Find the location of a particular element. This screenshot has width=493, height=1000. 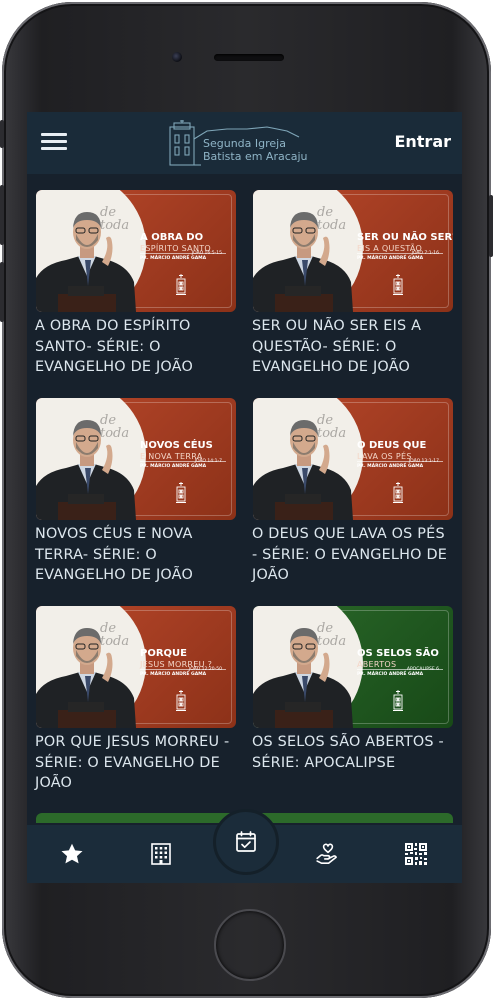

thumbnail-subtitle: ABERTOS is located at coordinates (377, 664).